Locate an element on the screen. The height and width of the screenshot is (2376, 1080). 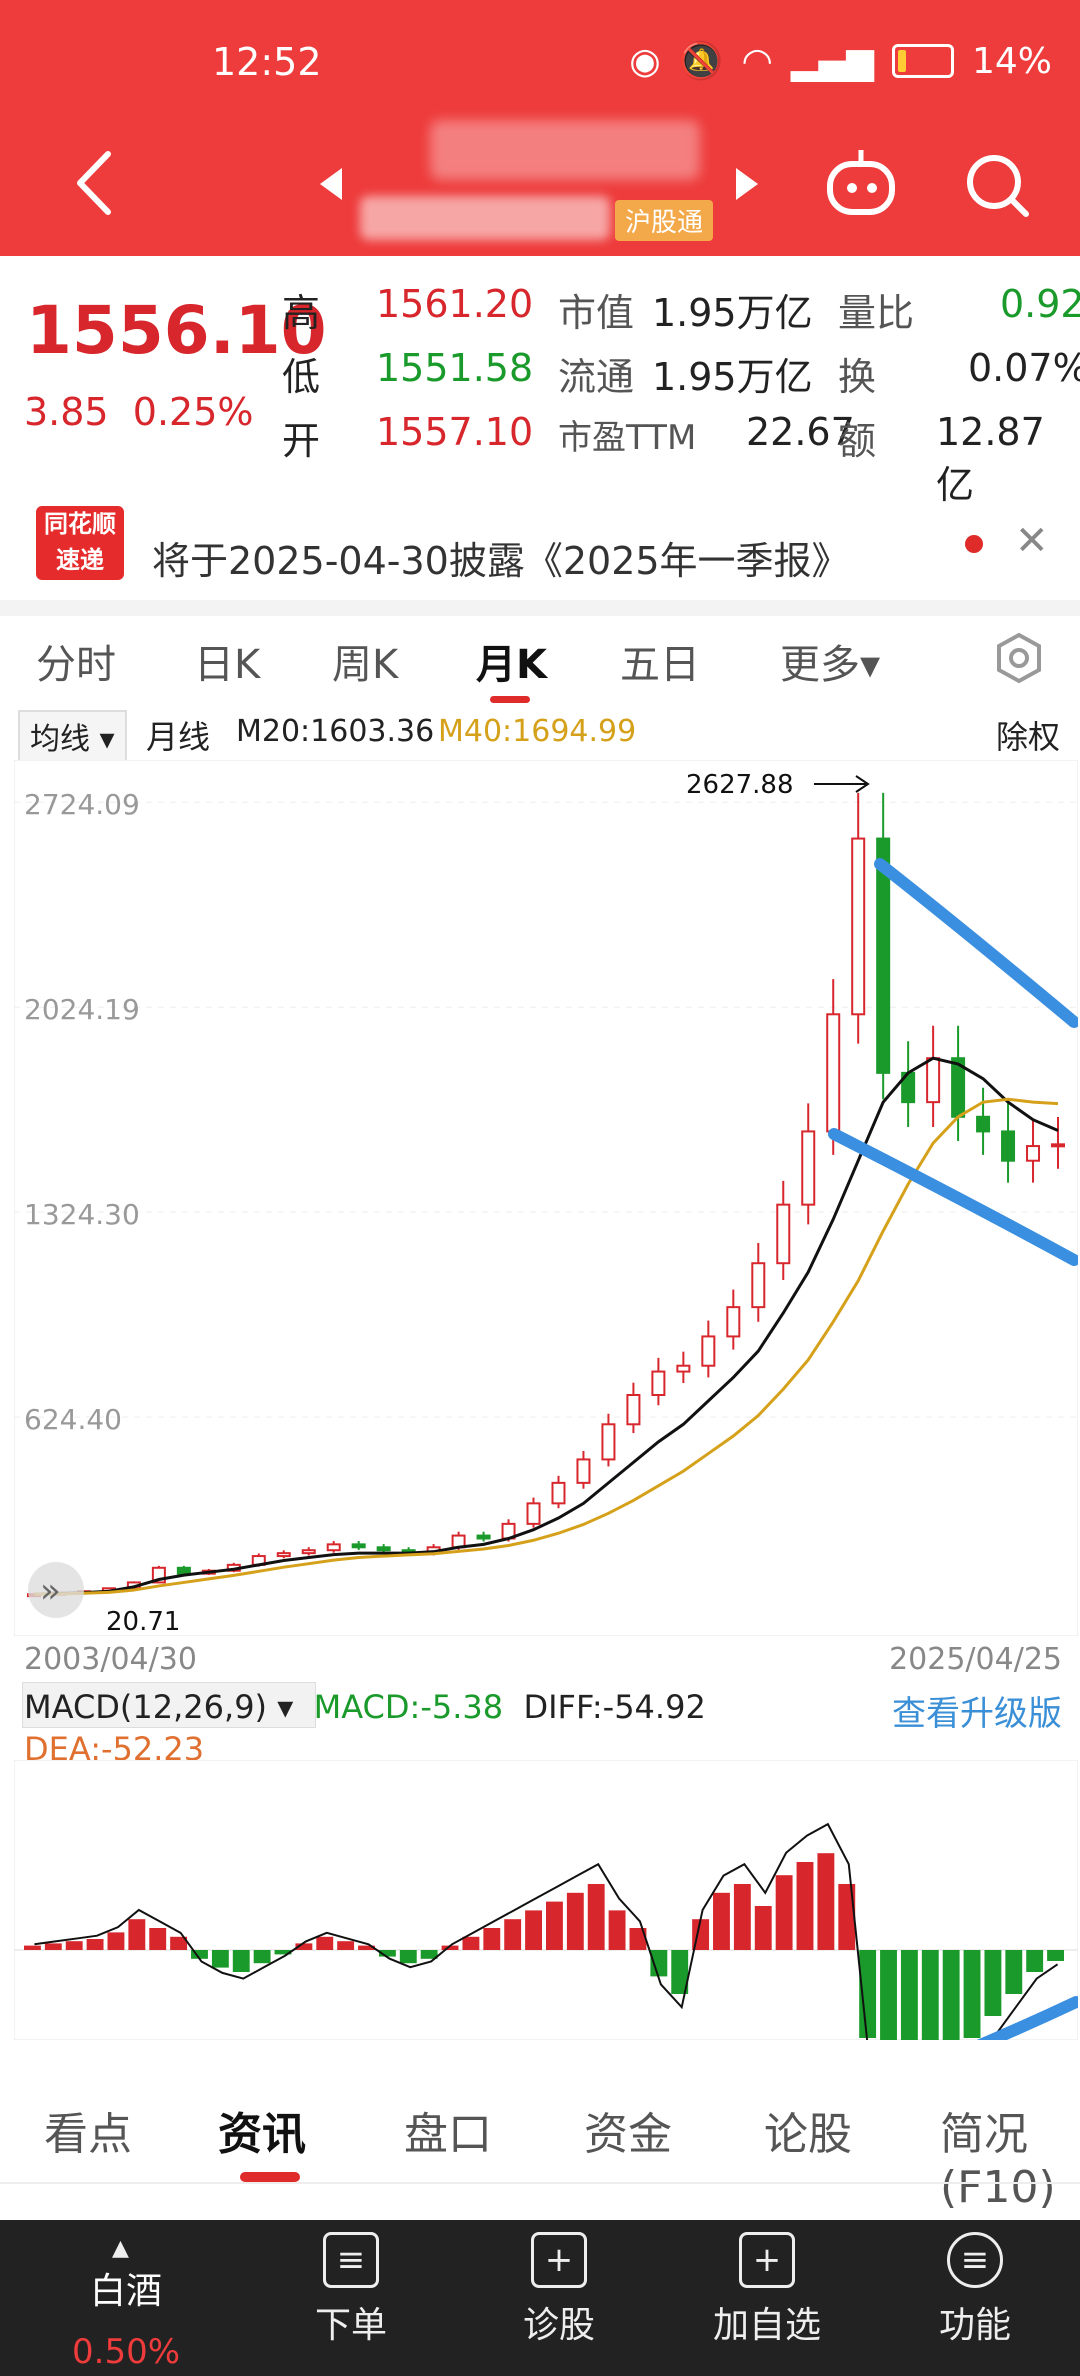
tab-daily-k: 日K is located at coordinates (227, 661).